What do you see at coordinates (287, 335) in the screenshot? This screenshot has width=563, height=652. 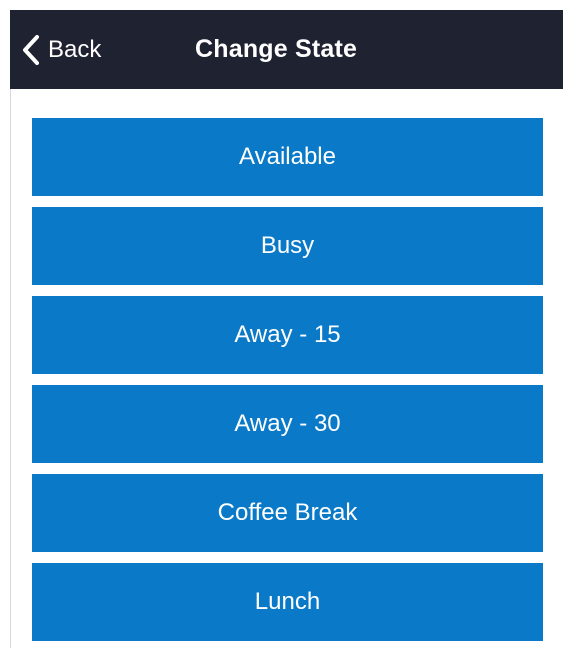 I see `state-button-away-15: Away - 15` at bounding box center [287, 335].